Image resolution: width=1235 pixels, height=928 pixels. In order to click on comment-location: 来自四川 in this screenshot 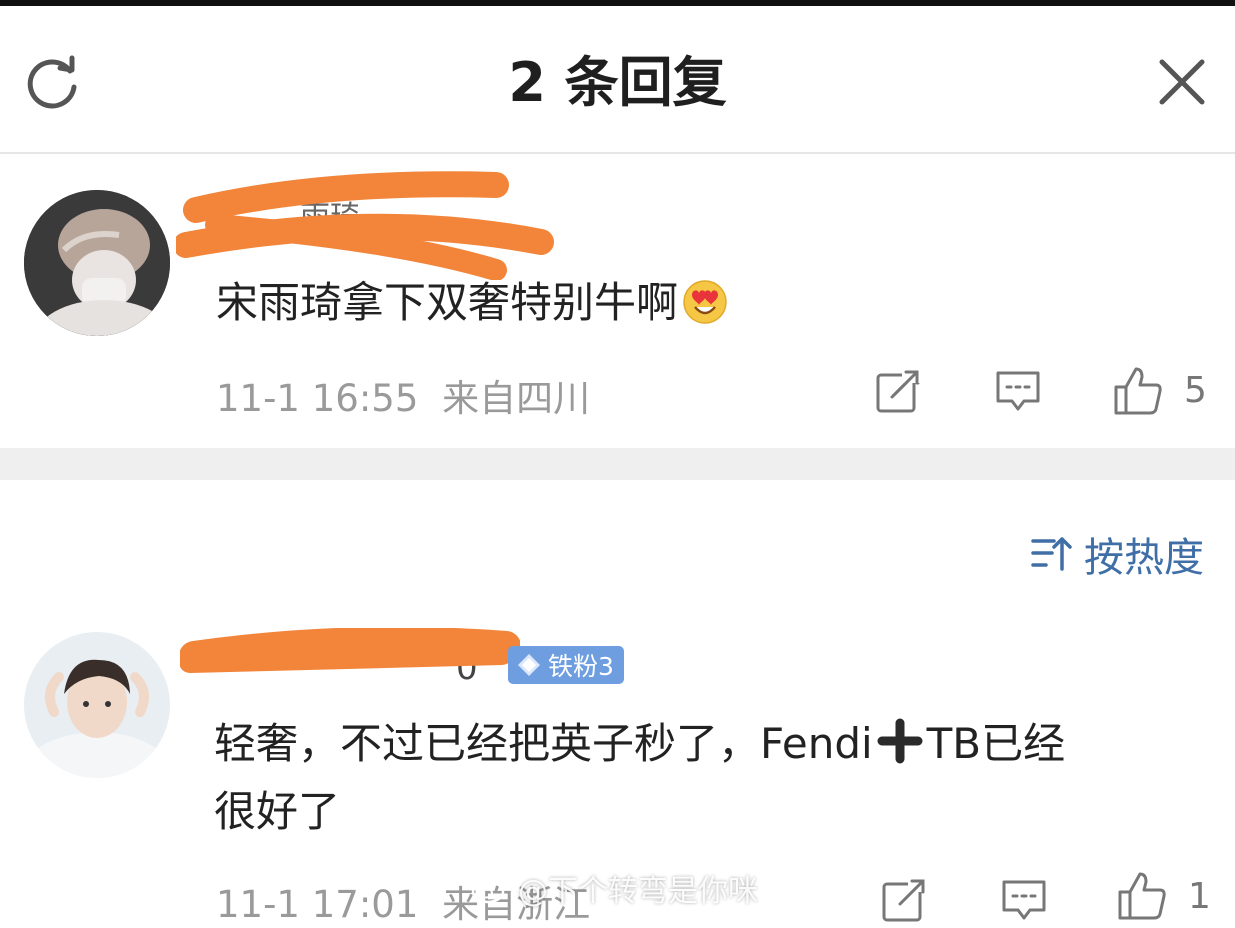, I will do `click(516, 398)`.